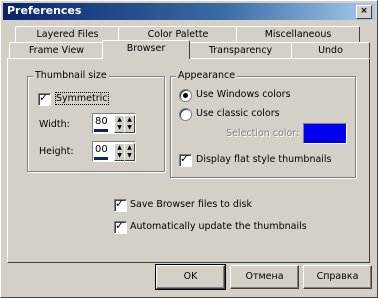 The width and height of the screenshot is (378, 298). Describe the element at coordinates (264, 159) in the screenshot. I see `flat-thumbnails-label: Display flat style thumbnails` at that location.